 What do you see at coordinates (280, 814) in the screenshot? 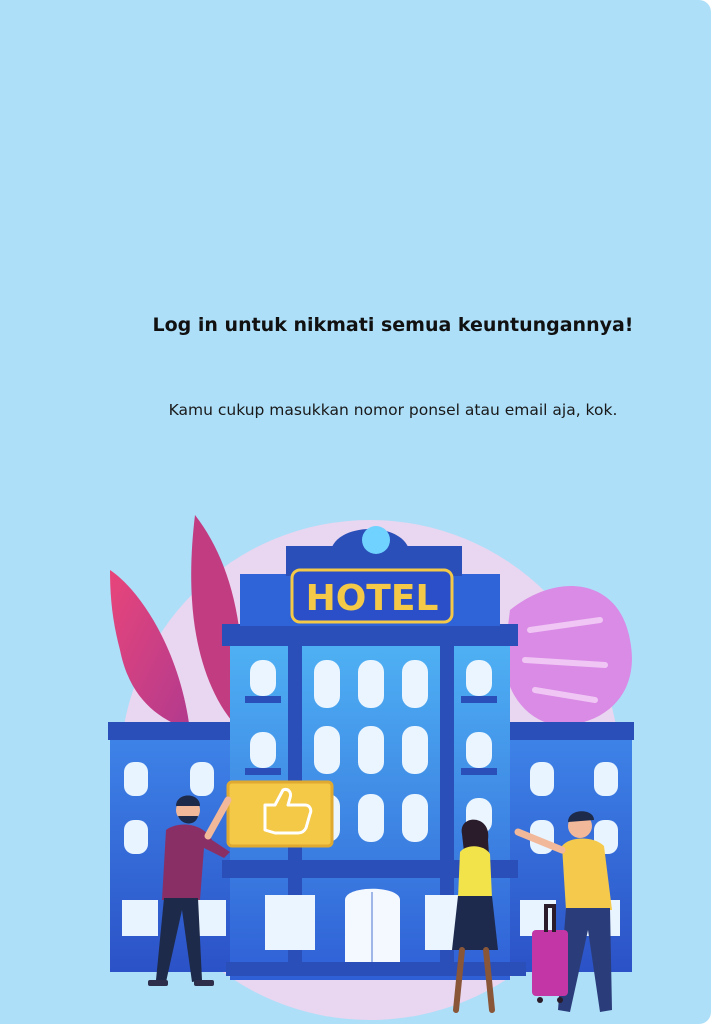
I see `thumbs-up-icon` at bounding box center [280, 814].